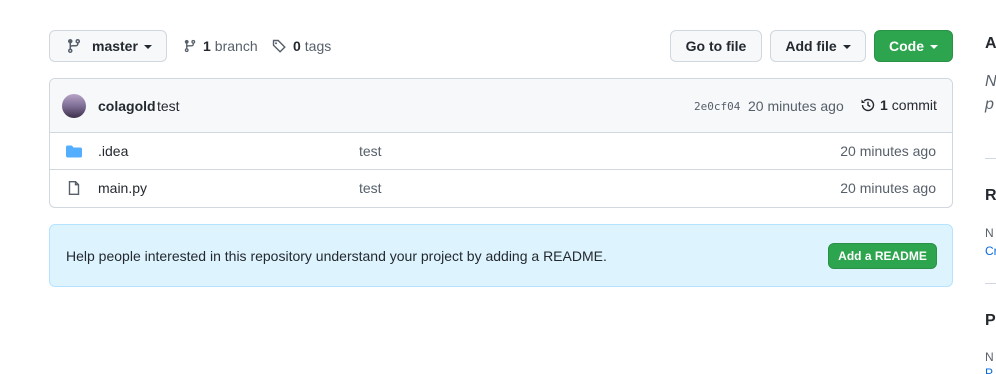 Image resolution: width=996 pixels, height=374 pixels. I want to click on file-name: main.py, so click(122, 188).